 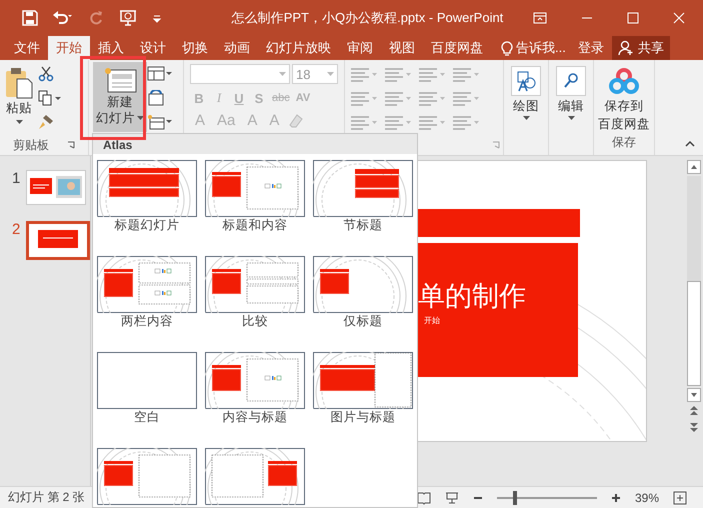 What do you see at coordinates (147, 400) in the screenshot?
I see `layout-option: 空白` at bounding box center [147, 400].